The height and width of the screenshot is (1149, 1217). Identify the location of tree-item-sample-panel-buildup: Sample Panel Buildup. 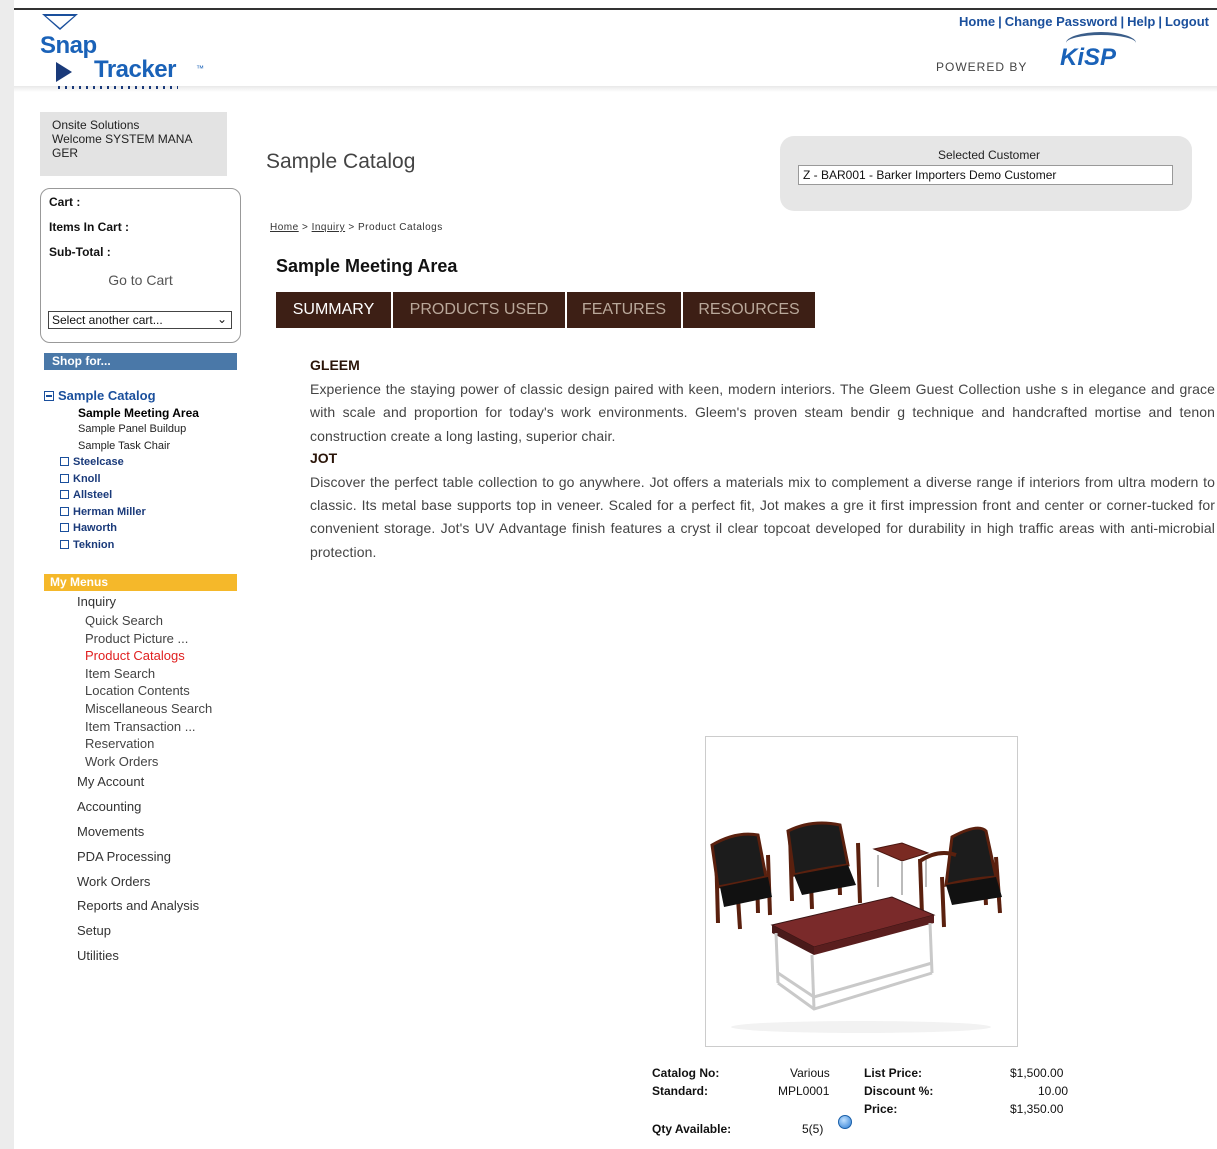
(121, 429).